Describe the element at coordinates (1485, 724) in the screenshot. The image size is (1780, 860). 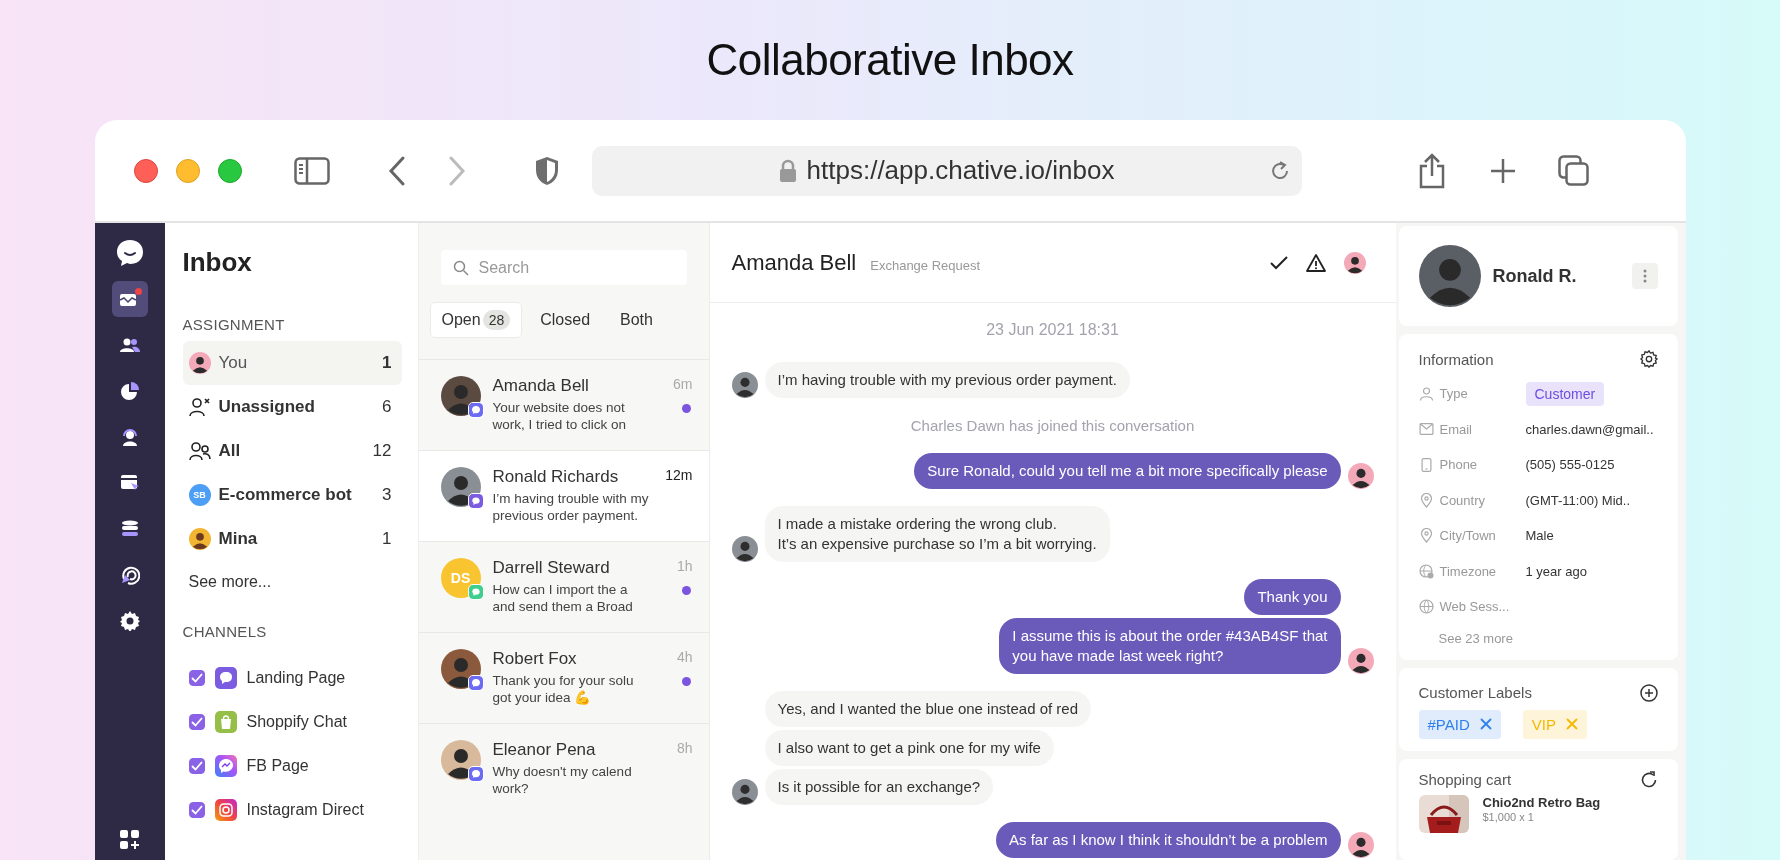
I see `remove-icon` at that location.